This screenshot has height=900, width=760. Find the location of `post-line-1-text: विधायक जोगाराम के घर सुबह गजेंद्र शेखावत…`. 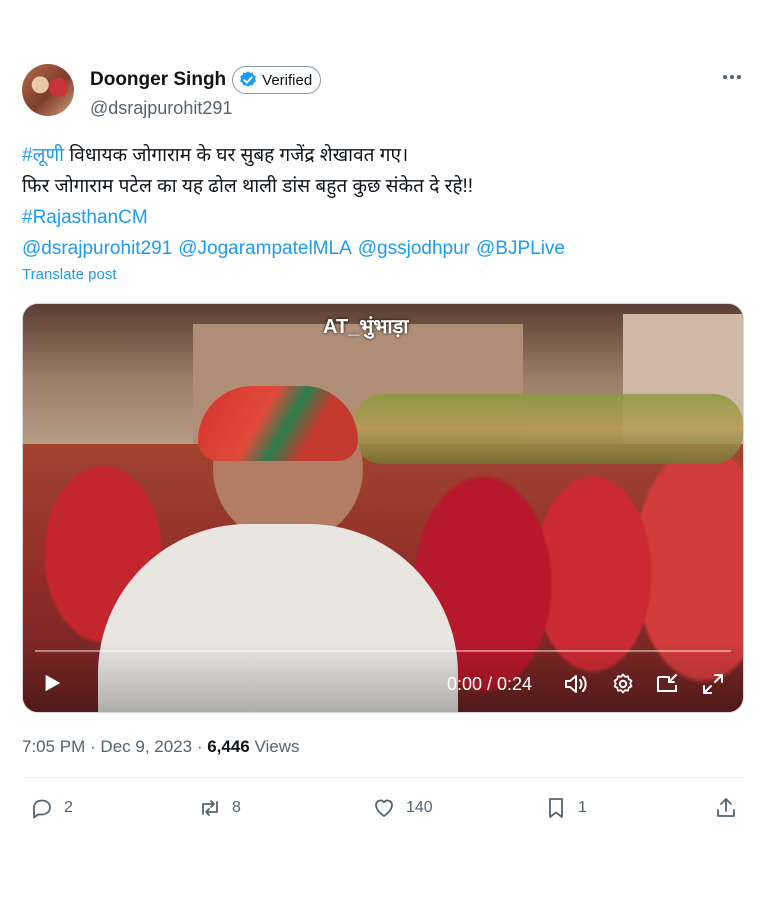

post-line-1-text: विधायक जोगाराम के घर सुबह गजेंद्र शेखावत… is located at coordinates (236, 155).